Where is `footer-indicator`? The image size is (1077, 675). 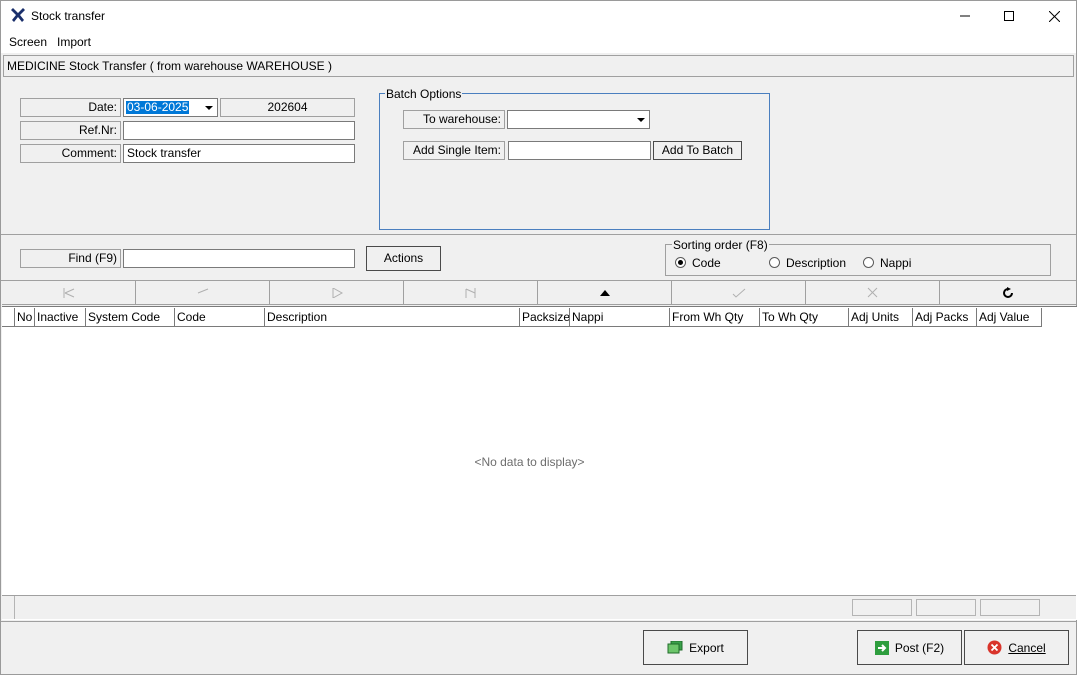
footer-indicator is located at coordinates (8, 607).